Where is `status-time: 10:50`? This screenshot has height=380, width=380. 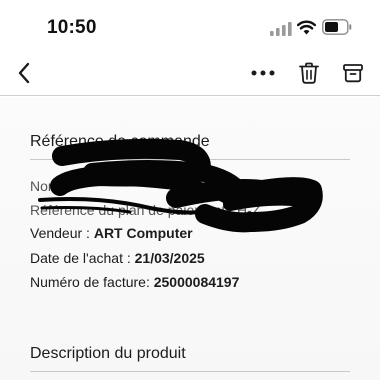
status-time: 10:50 is located at coordinates (72, 27).